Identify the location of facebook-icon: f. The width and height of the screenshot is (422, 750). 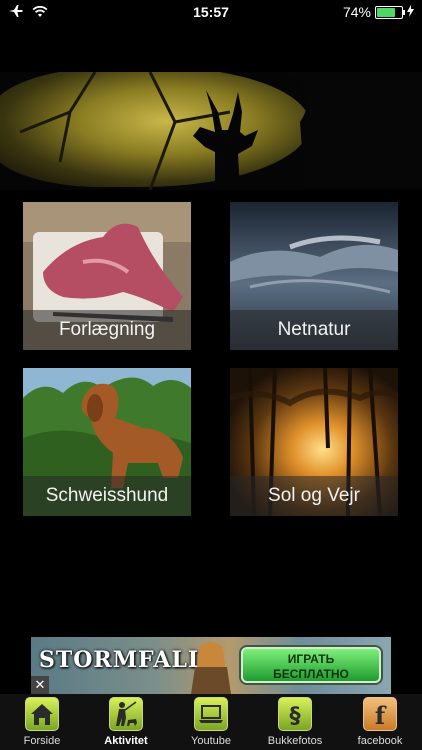
(380, 714).